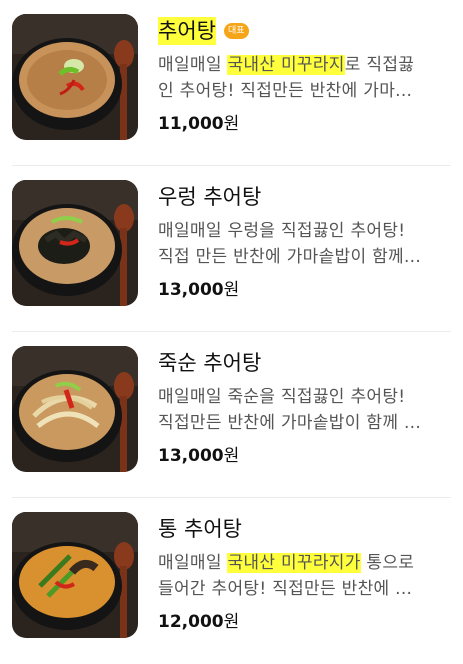  Describe the element at coordinates (387, 563) in the screenshot. I see `desc-text: 통으로` at that location.